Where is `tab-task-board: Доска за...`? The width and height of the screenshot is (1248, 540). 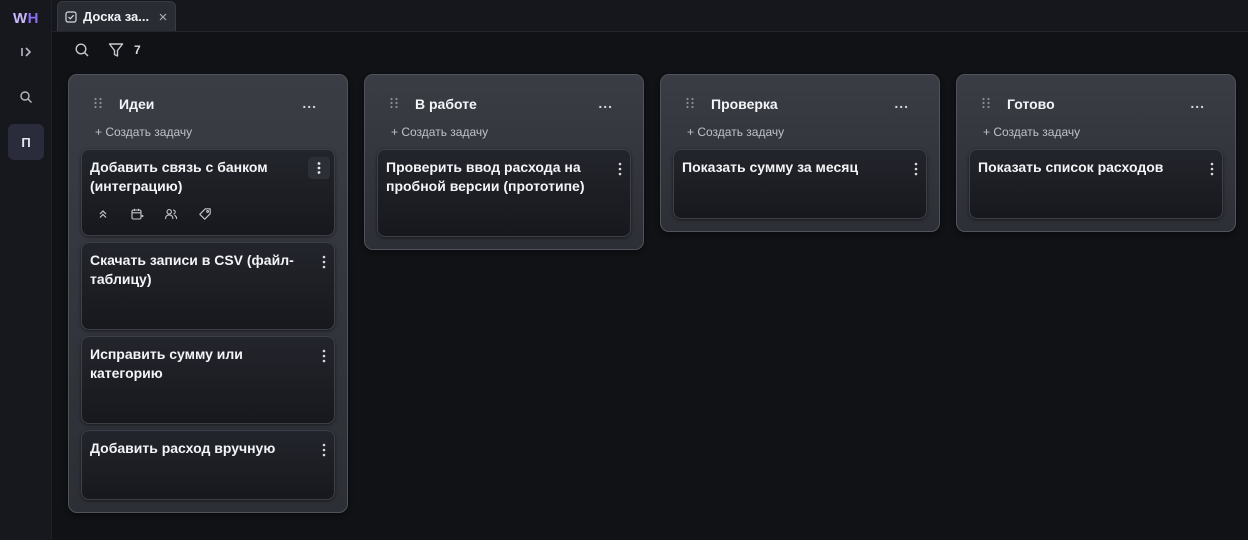 tab-task-board: Доска за... is located at coordinates (116, 16).